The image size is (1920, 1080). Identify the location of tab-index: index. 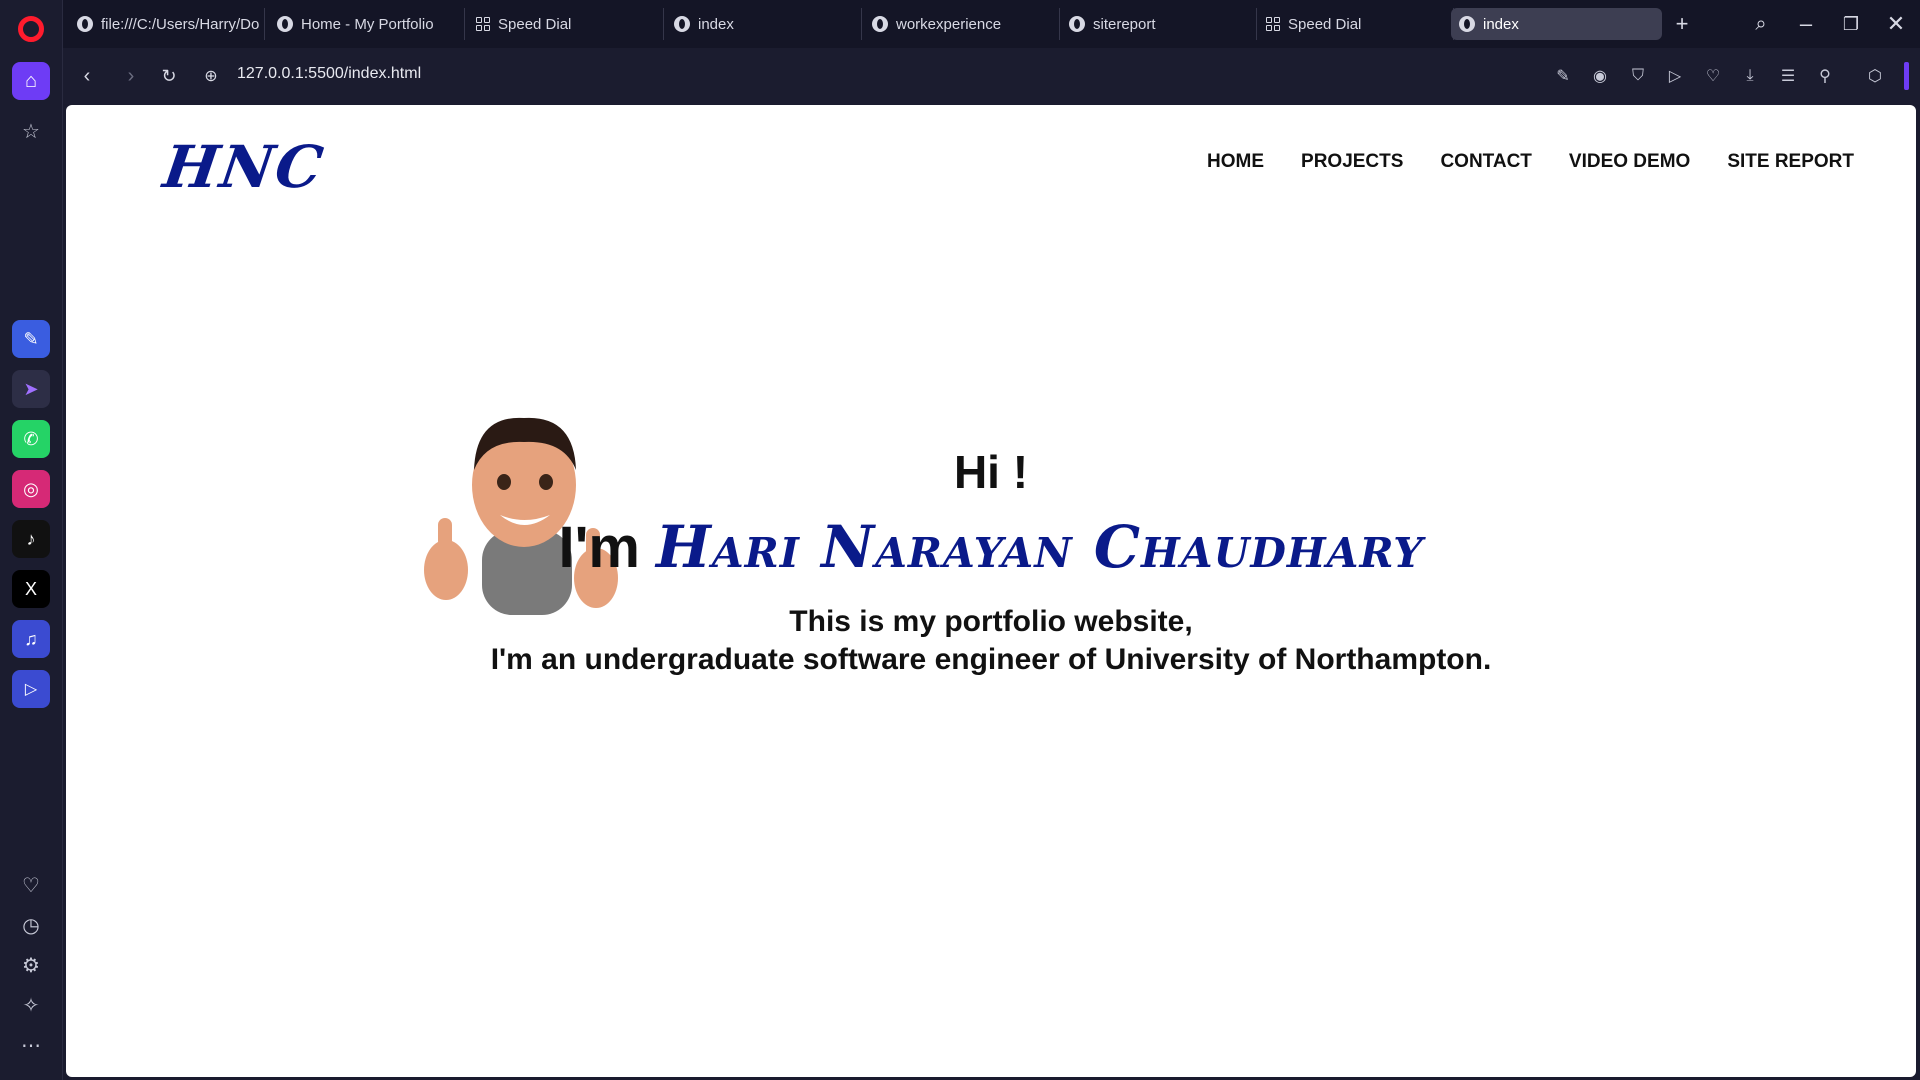
(764, 24).